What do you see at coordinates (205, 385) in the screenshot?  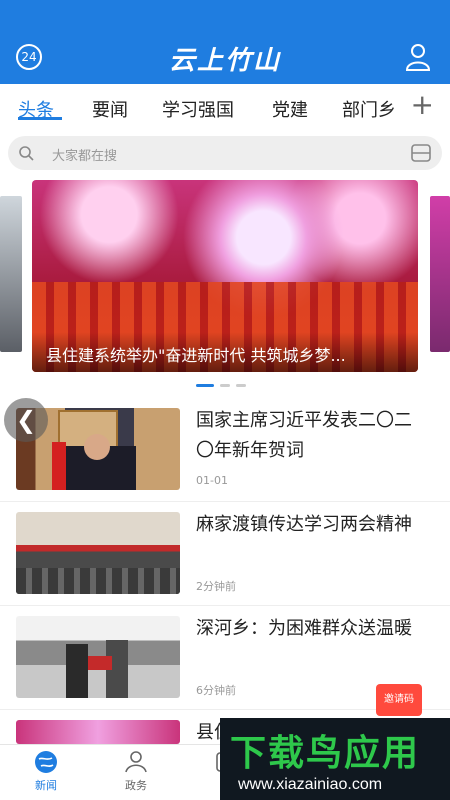 I see `carousel-dot-active` at bounding box center [205, 385].